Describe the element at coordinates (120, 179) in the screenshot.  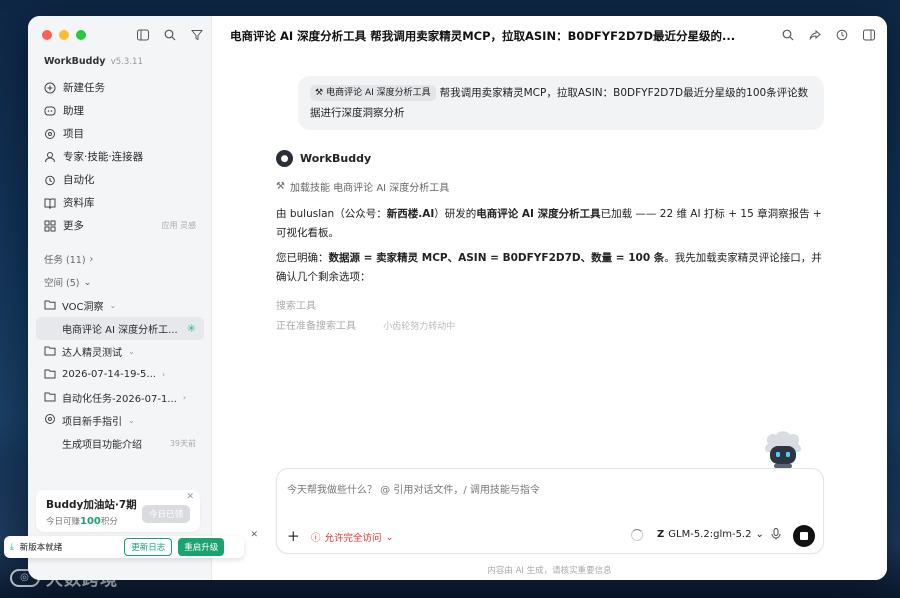
I see `nav-automation: 自动化` at that location.